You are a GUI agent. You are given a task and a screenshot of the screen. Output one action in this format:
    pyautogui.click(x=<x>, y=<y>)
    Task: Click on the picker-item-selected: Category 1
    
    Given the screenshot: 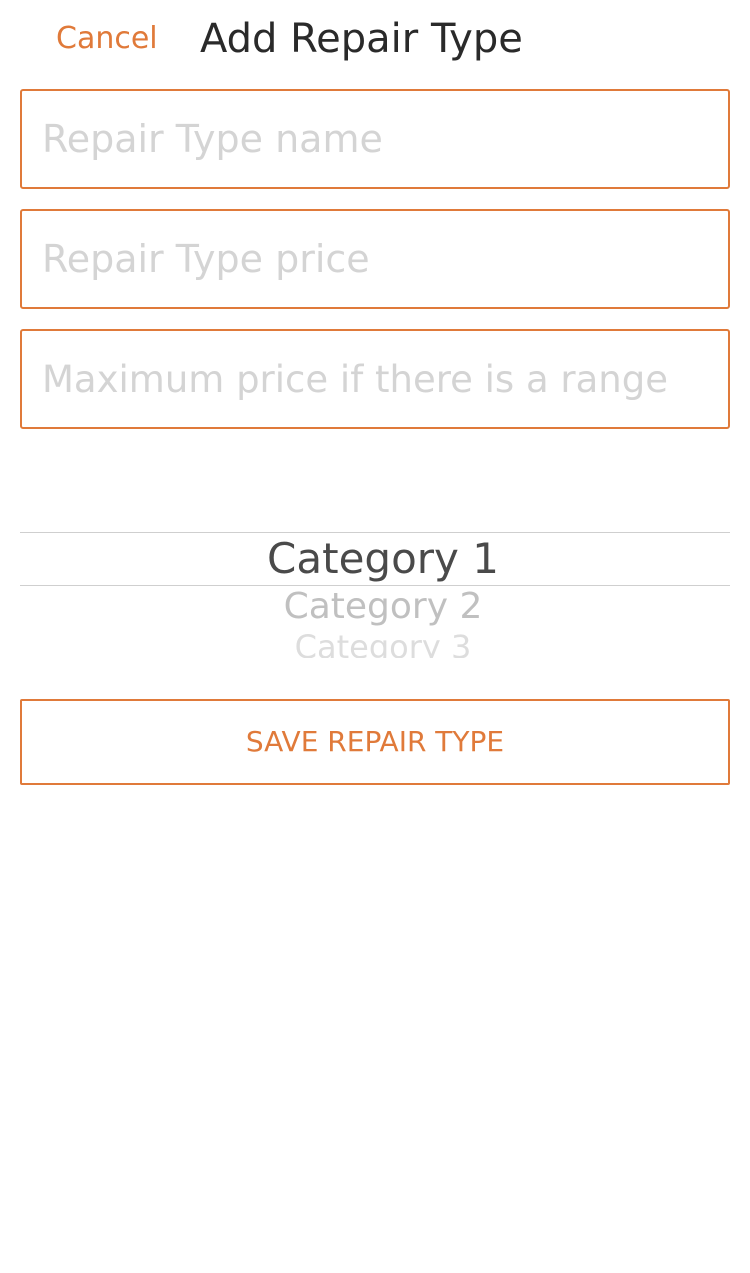 What is the action you would take?
    pyautogui.click(x=375, y=559)
    